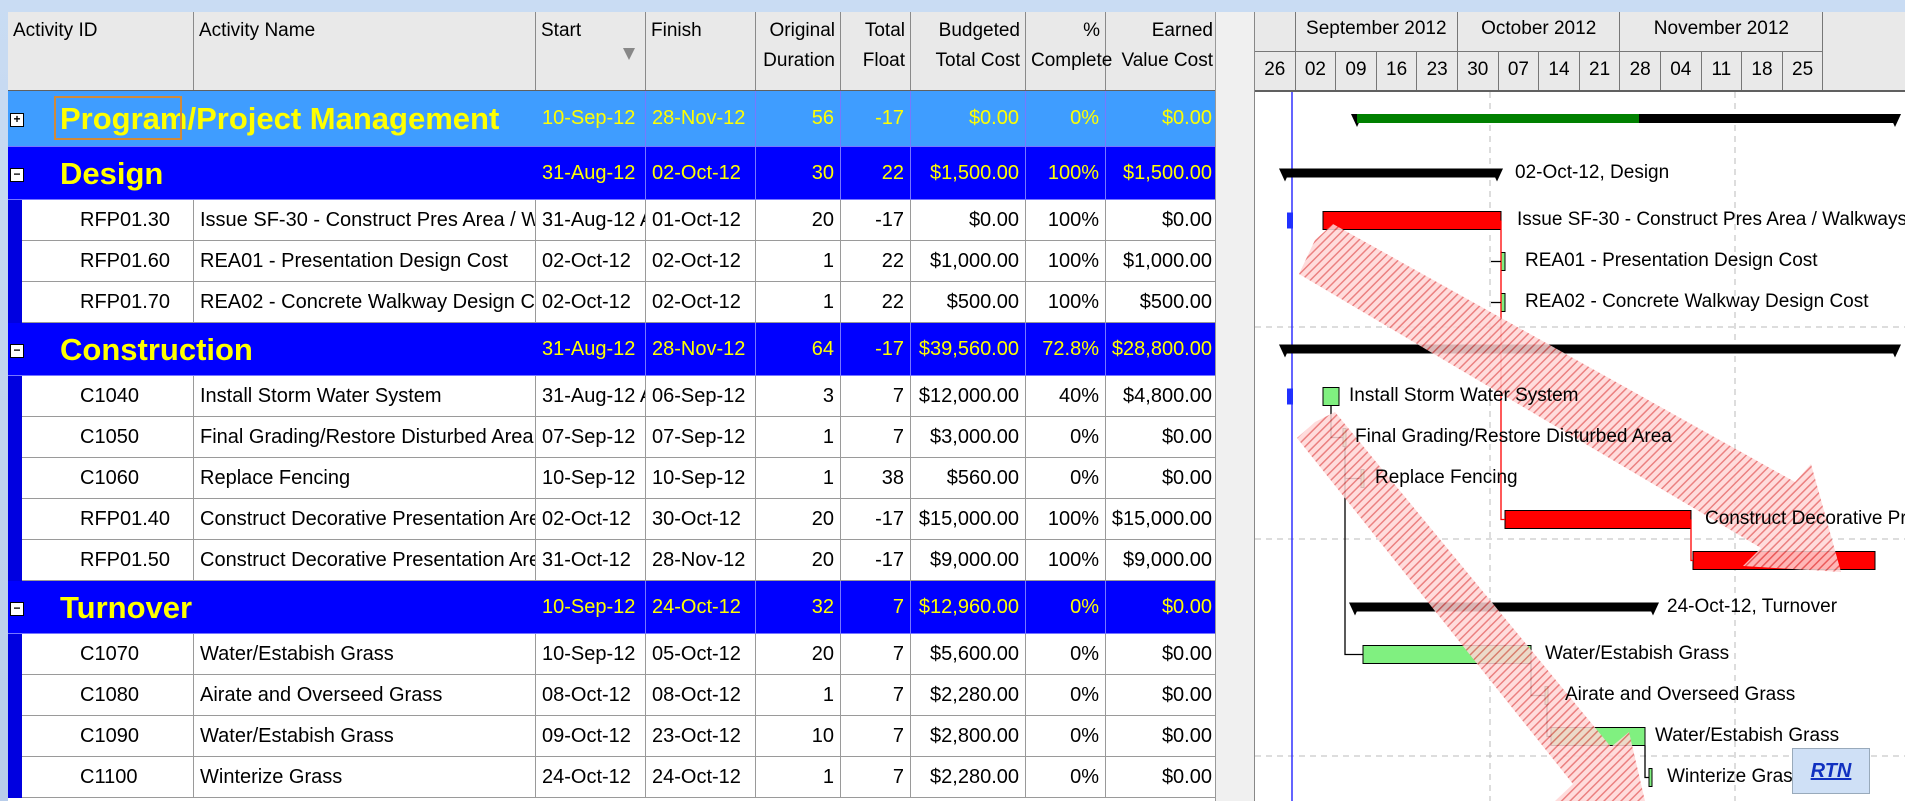 This screenshot has height=801, width=1905. What do you see at coordinates (701, 437) in the screenshot?
I see `cell-finish: 07-Sep-12` at bounding box center [701, 437].